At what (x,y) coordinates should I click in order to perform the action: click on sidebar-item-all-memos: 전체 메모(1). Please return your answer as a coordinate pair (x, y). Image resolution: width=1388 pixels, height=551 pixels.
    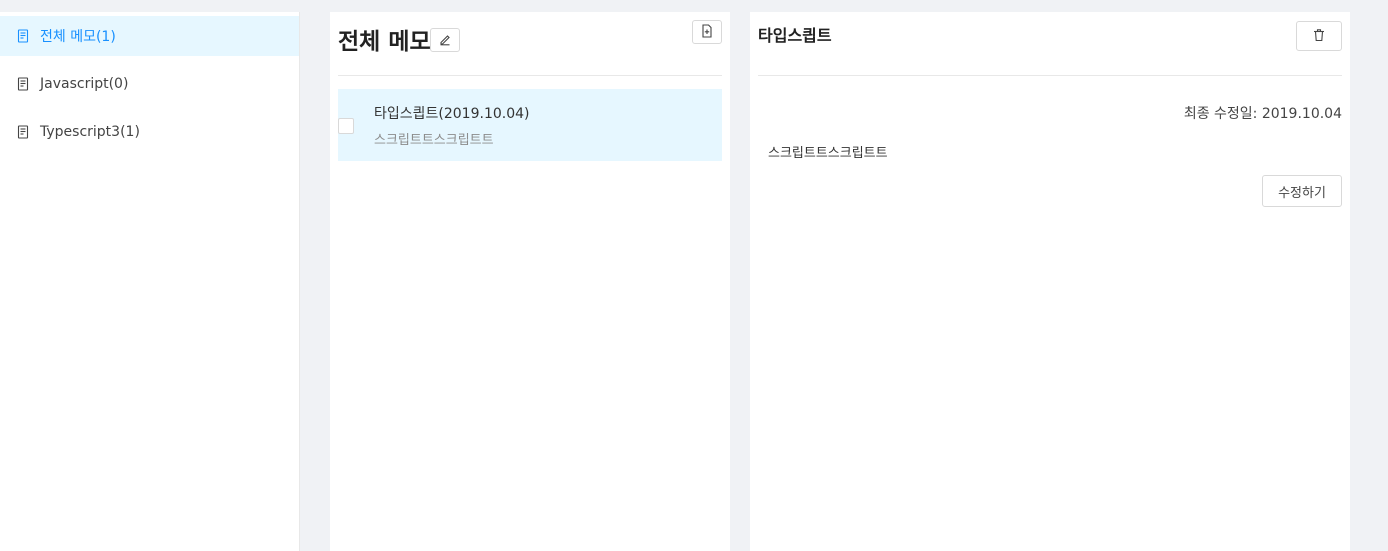
    Looking at the image, I should click on (149, 36).